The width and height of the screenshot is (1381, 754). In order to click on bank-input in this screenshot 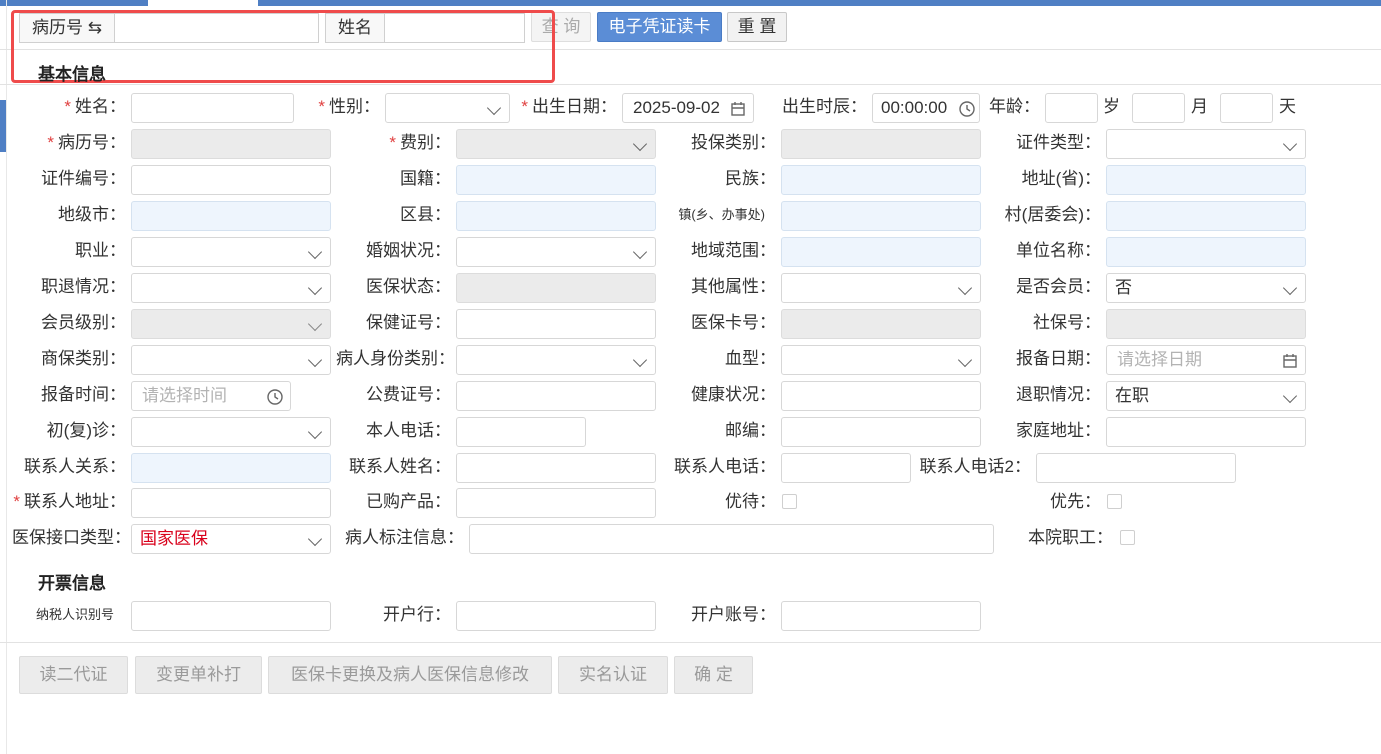, I will do `click(556, 616)`.